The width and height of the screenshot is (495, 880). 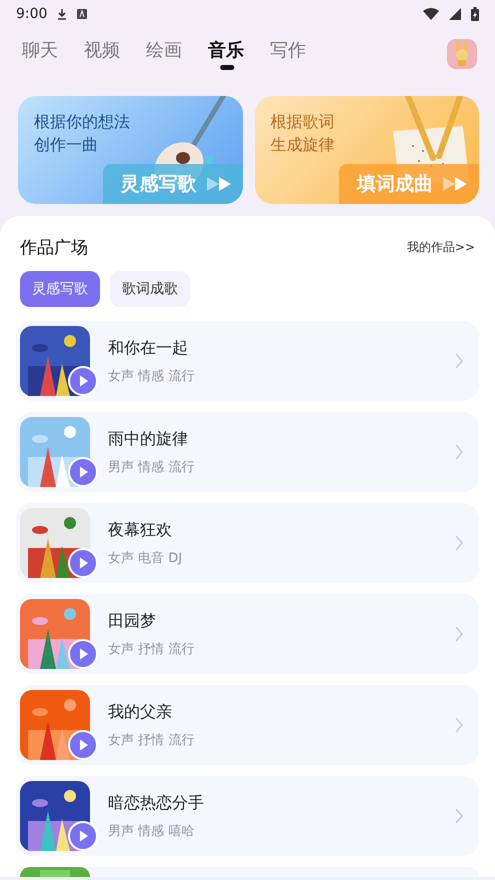 What do you see at coordinates (140, 712) in the screenshot?
I see `song-title: 我的父亲` at bounding box center [140, 712].